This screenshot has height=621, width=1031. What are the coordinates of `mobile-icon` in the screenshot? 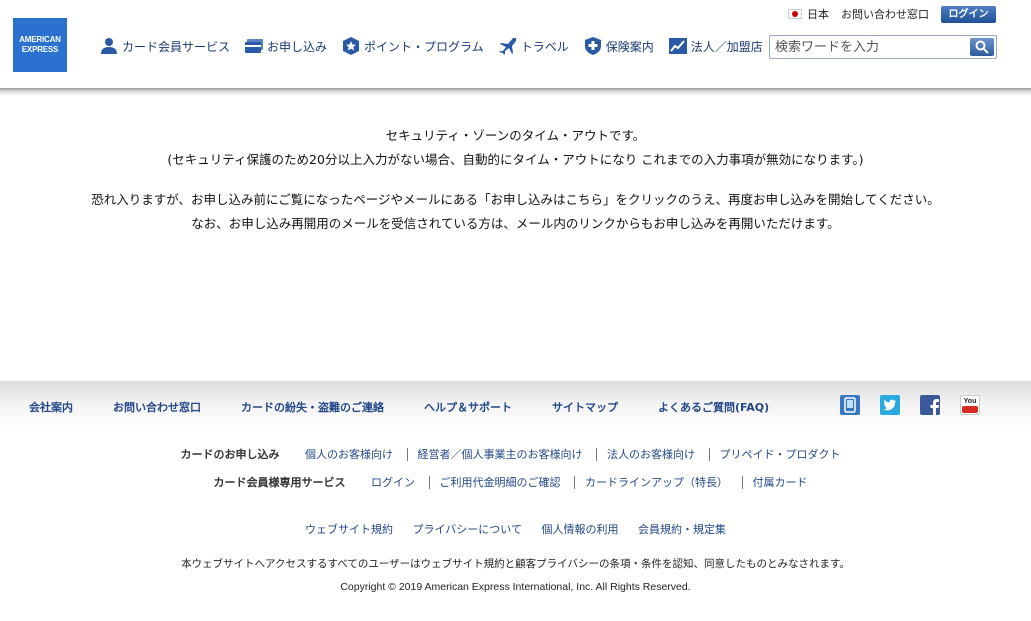 It's located at (850, 405).